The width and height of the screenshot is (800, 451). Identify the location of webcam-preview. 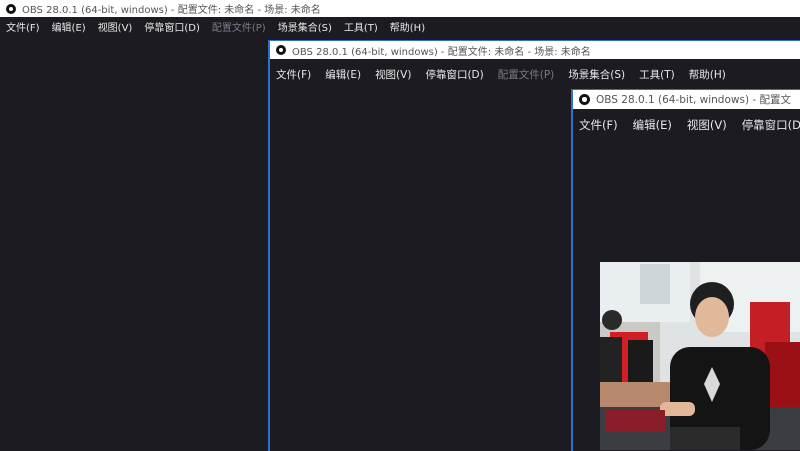
(700, 356).